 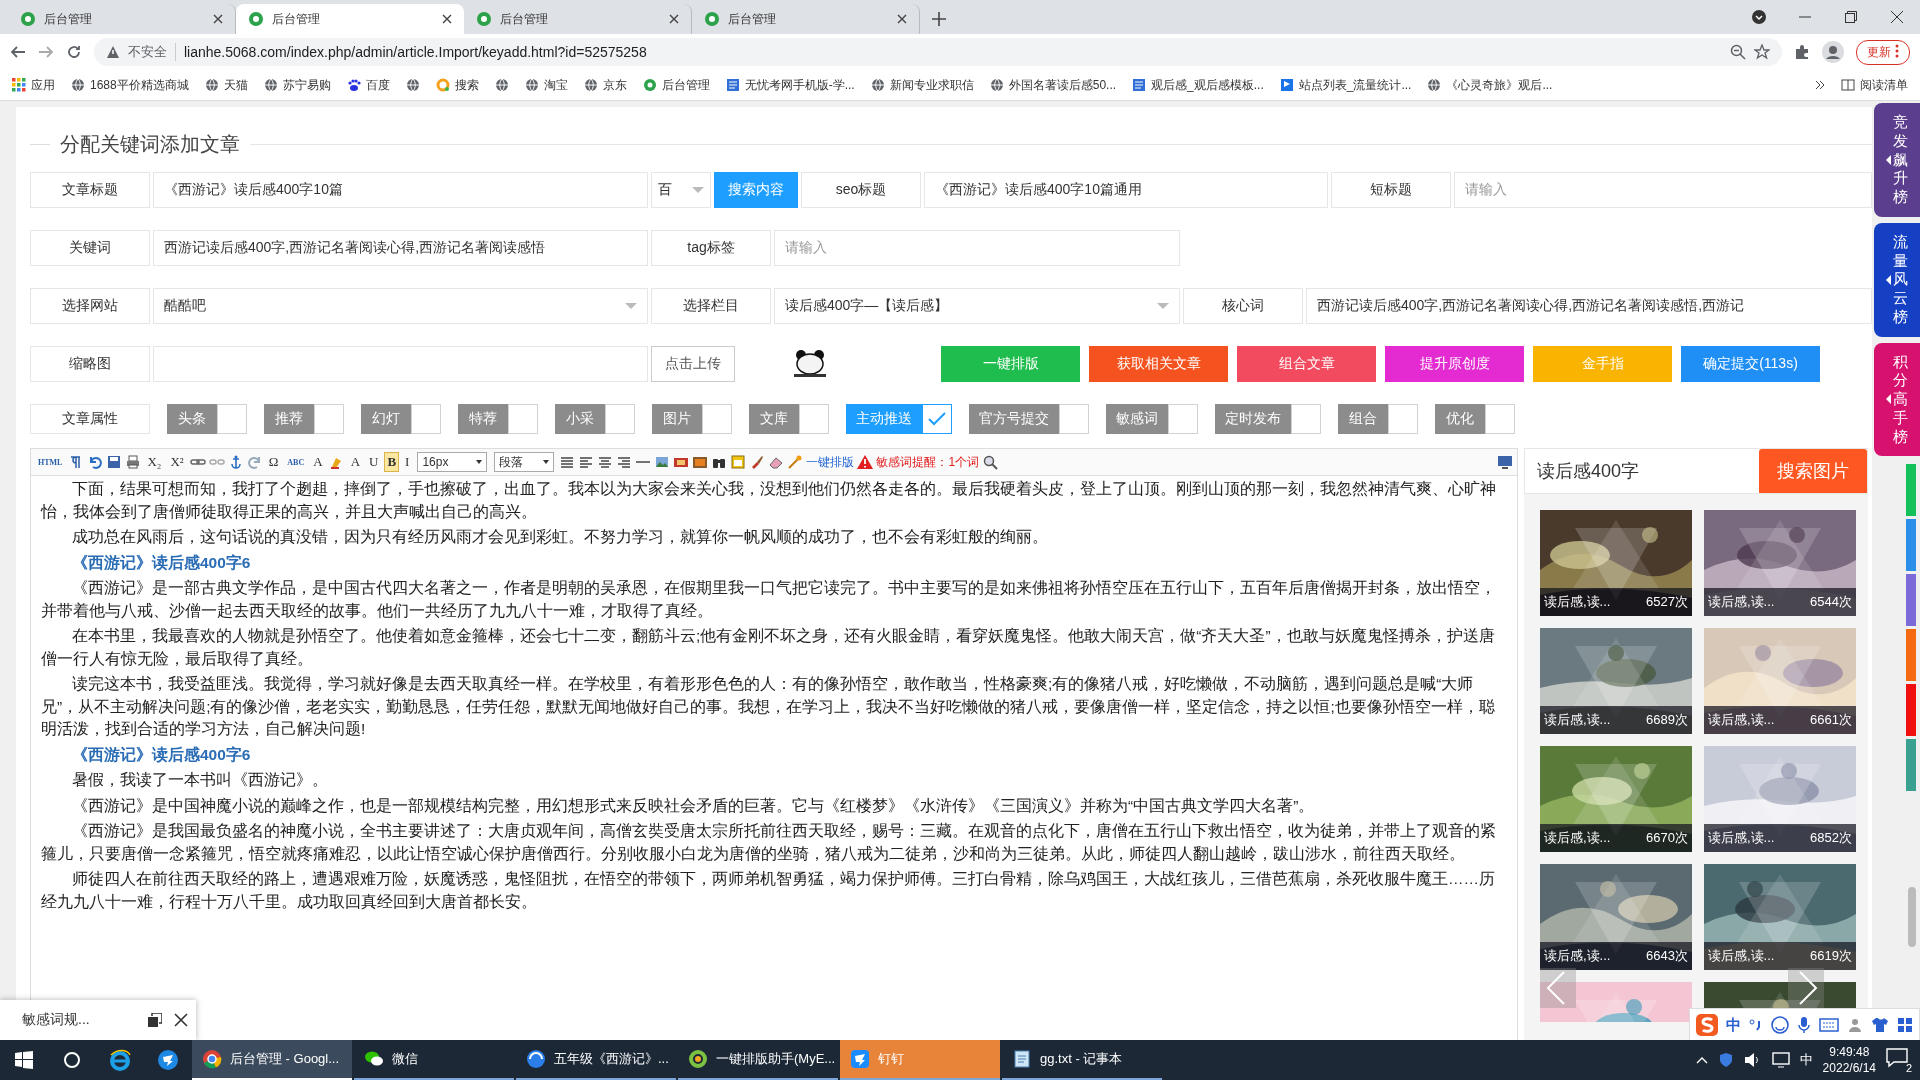 I want to click on bookmark: 后台管理, so click(x=676, y=85).